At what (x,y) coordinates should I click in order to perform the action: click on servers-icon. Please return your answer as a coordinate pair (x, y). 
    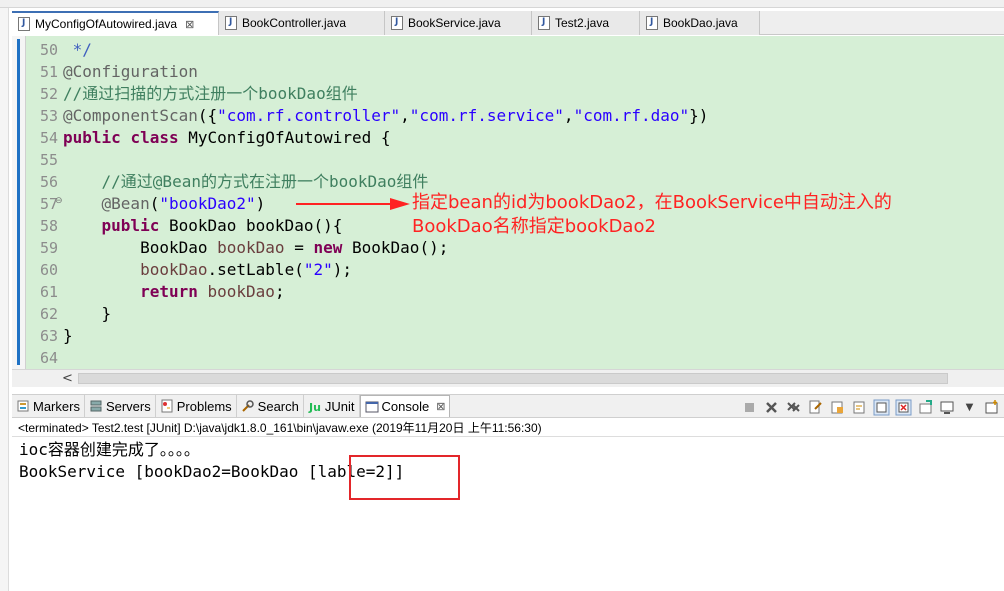
    Looking at the image, I should click on (96, 406).